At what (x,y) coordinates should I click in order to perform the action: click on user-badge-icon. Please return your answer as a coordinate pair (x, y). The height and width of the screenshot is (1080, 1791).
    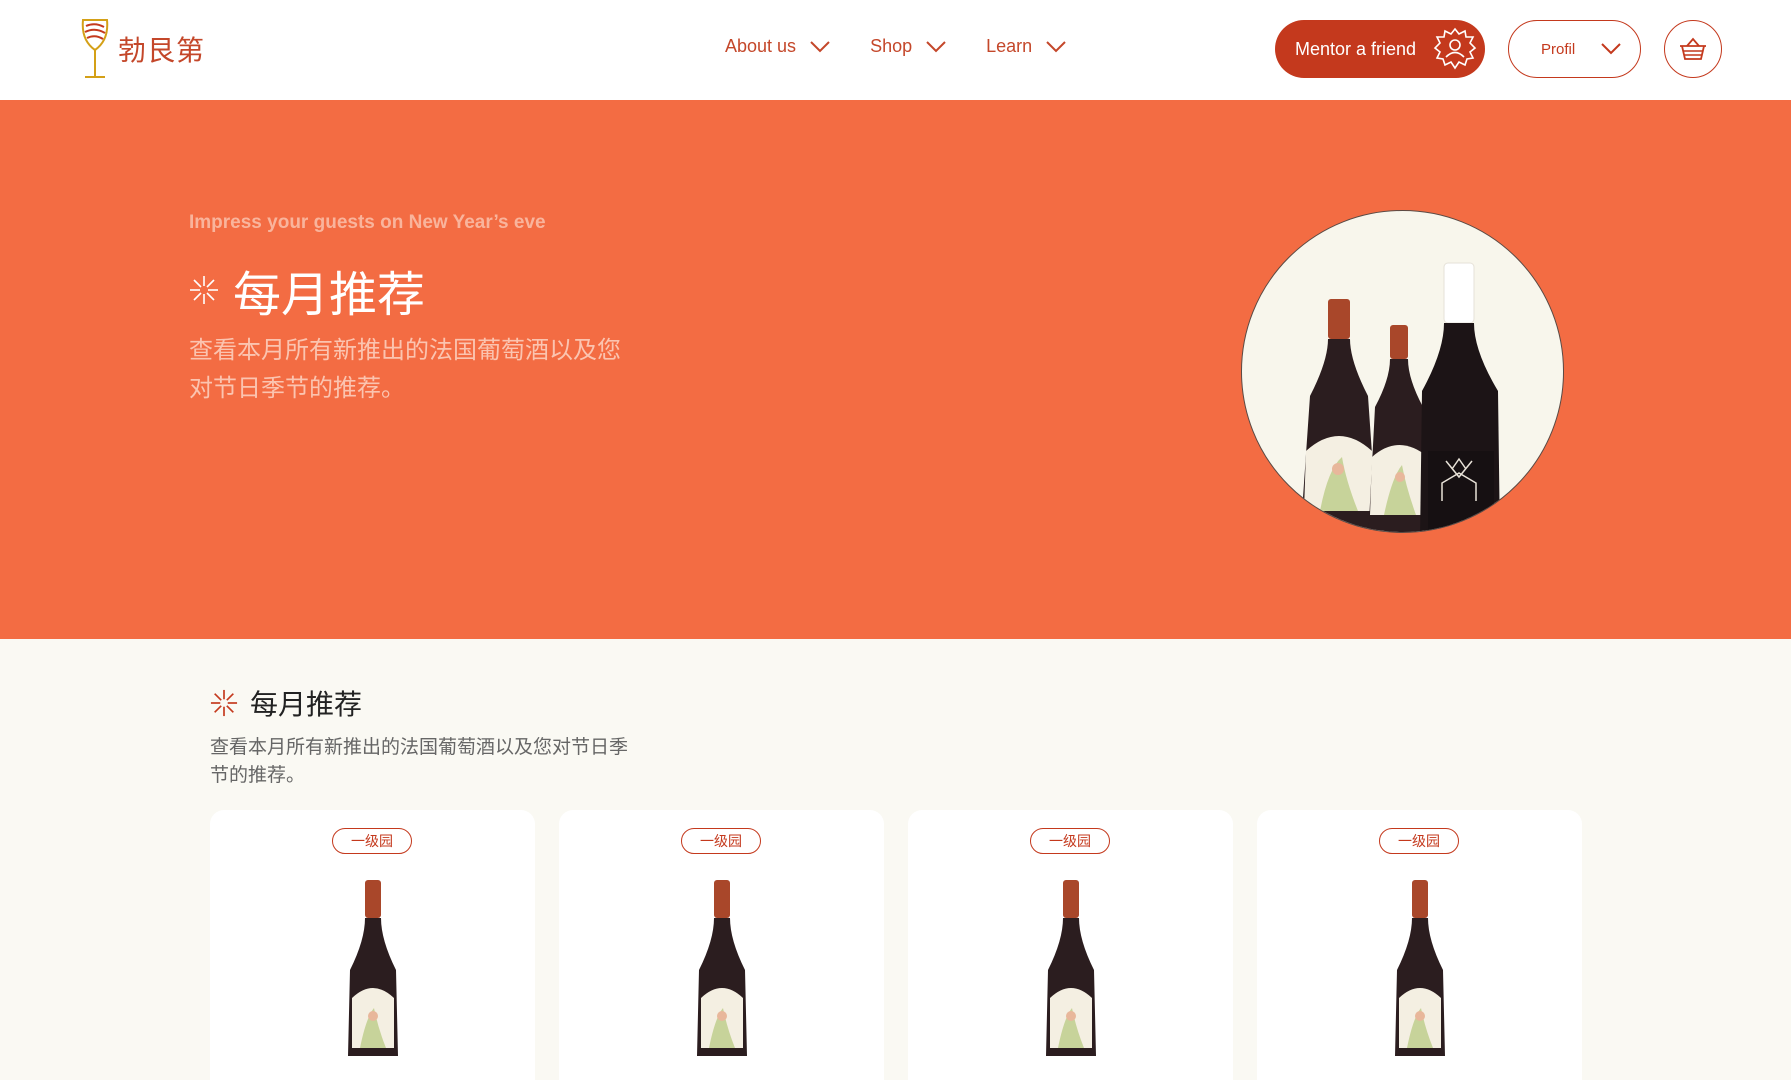
    Looking at the image, I should click on (1455, 48).